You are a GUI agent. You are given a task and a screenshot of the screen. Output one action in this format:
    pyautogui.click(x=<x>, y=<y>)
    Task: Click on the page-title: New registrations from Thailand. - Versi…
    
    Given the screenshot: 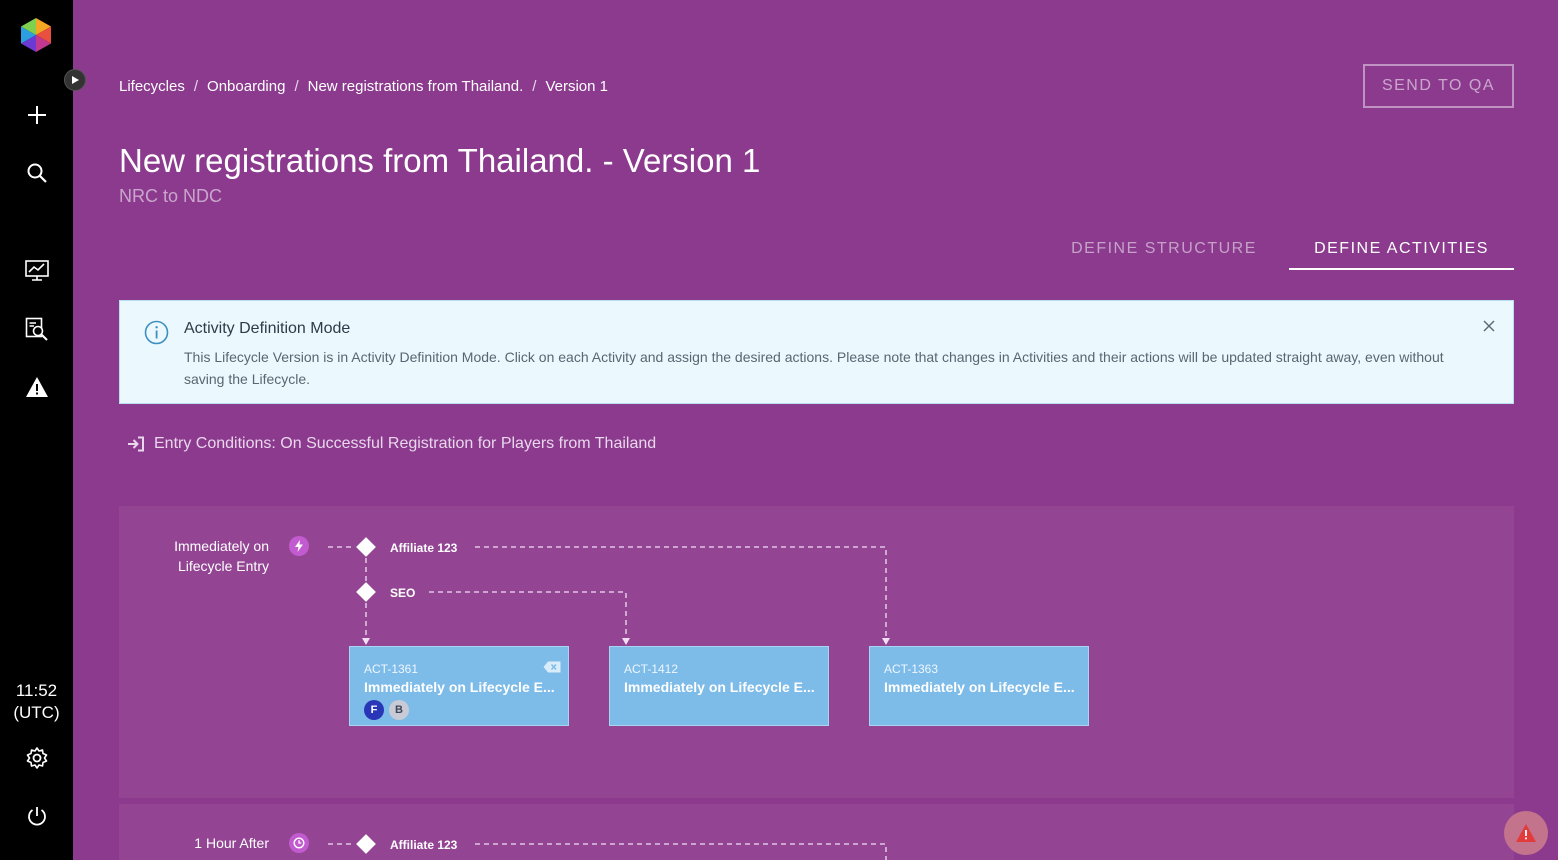 What is the action you would take?
    pyautogui.click(x=440, y=160)
    